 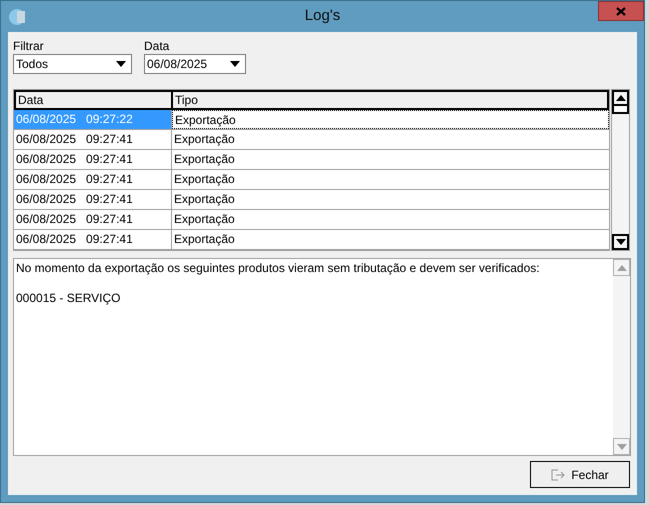 What do you see at coordinates (195, 64) in the screenshot?
I see `dropdown: 06/08/2025` at bounding box center [195, 64].